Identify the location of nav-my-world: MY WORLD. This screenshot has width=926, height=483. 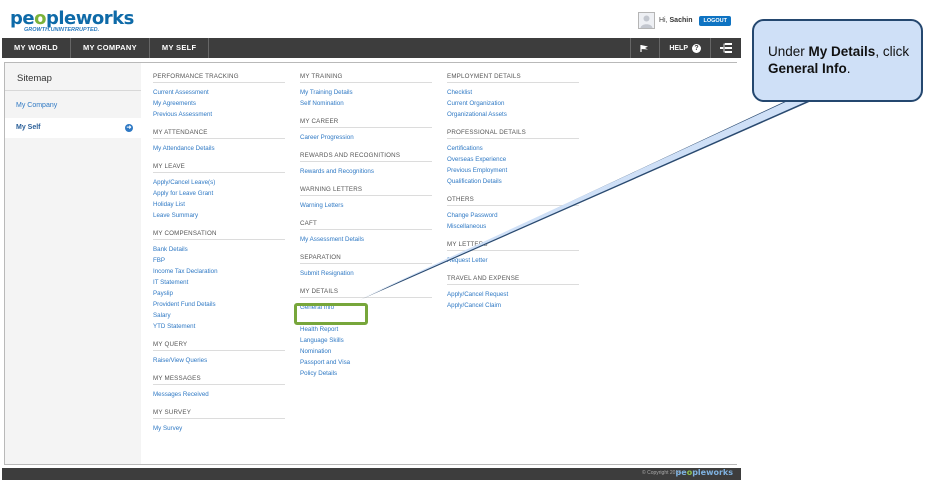
(36, 48).